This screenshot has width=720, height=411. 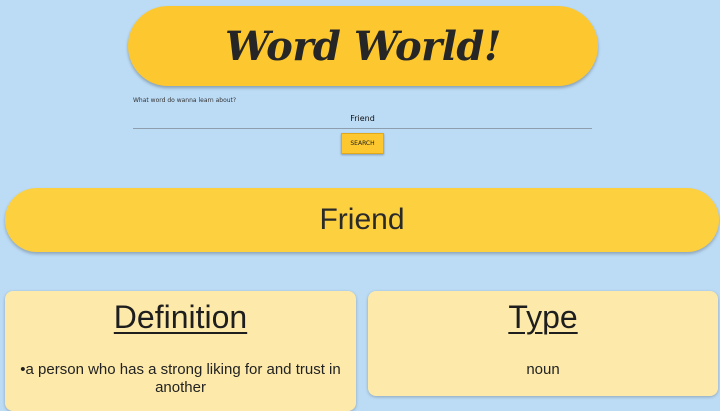 What do you see at coordinates (185, 100) in the screenshot?
I see `search-prompt-label: What word do wanna learn about?` at bounding box center [185, 100].